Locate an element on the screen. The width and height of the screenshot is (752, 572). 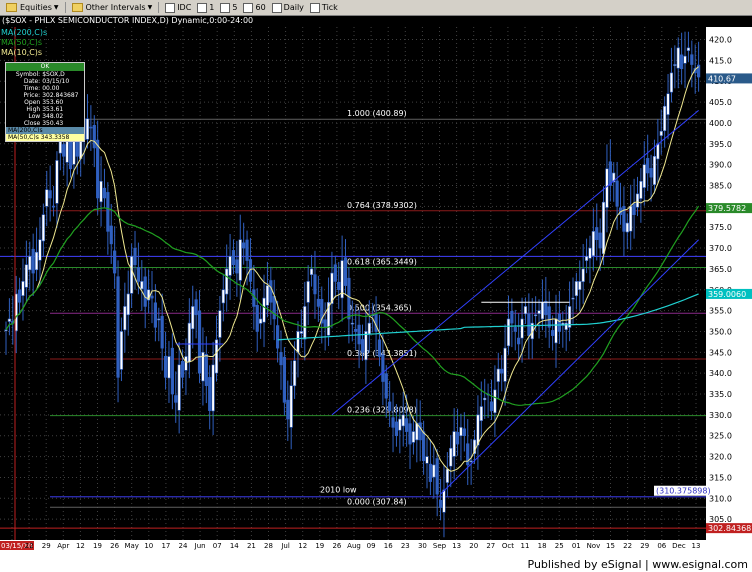
x-tick-label: 12 is located at coordinates (80, 546).